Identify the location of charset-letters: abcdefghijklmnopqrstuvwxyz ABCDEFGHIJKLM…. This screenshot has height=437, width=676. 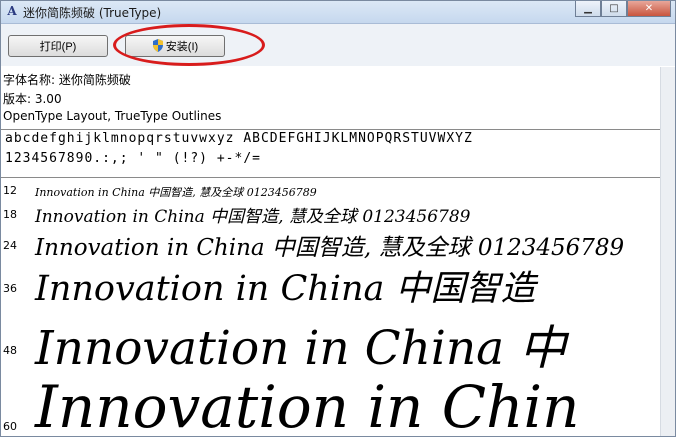
(239, 138).